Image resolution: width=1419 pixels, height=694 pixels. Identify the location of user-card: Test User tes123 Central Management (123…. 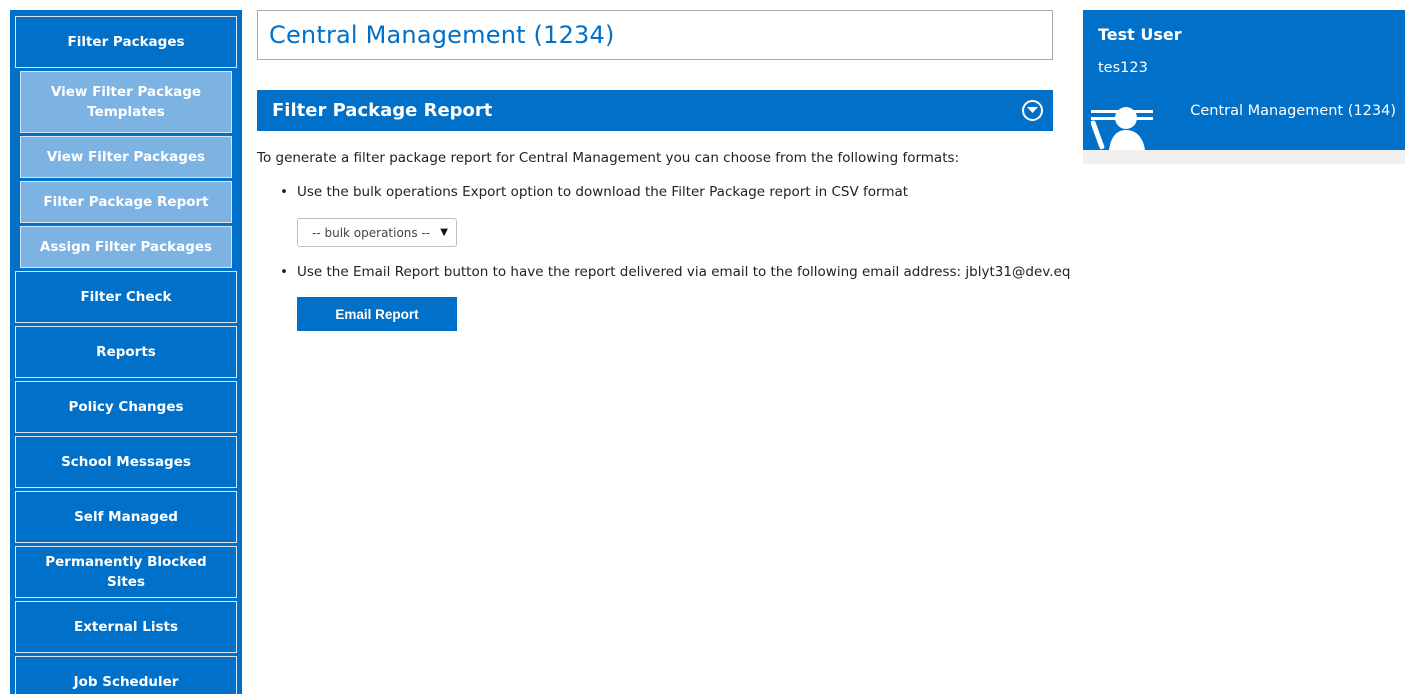
(1244, 80).